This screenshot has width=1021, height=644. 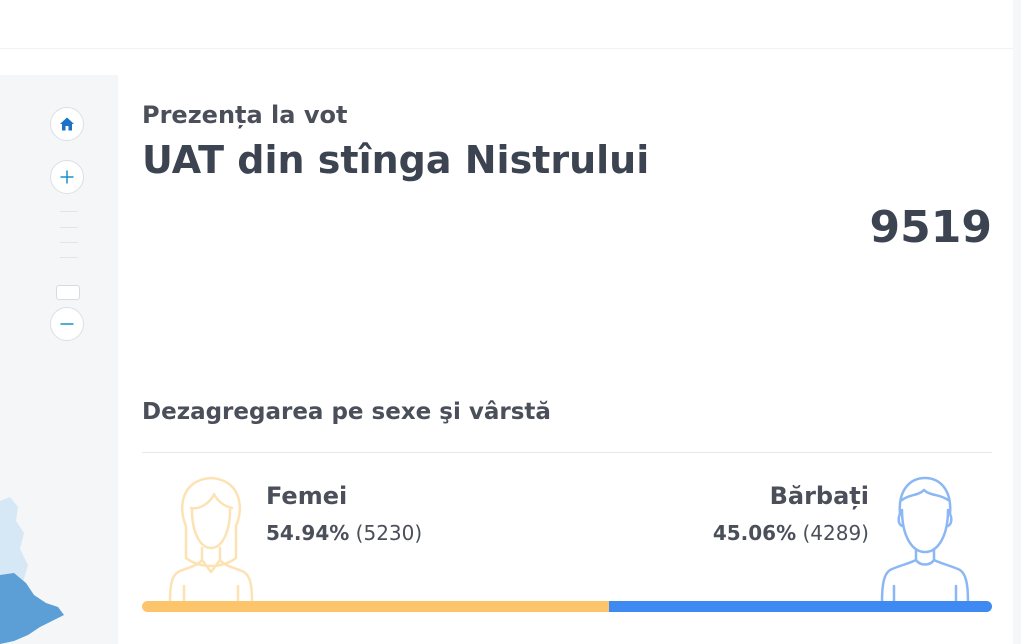 What do you see at coordinates (754, 533) in the screenshot?
I see `male-percent: 45.06%` at bounding box center [754, 533].